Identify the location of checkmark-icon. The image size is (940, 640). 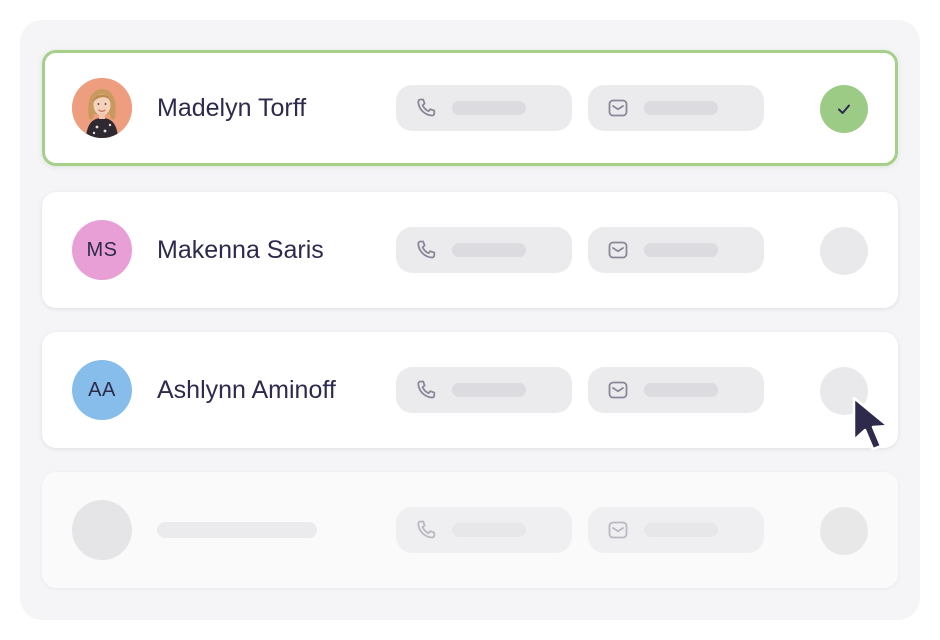
(844, 109).